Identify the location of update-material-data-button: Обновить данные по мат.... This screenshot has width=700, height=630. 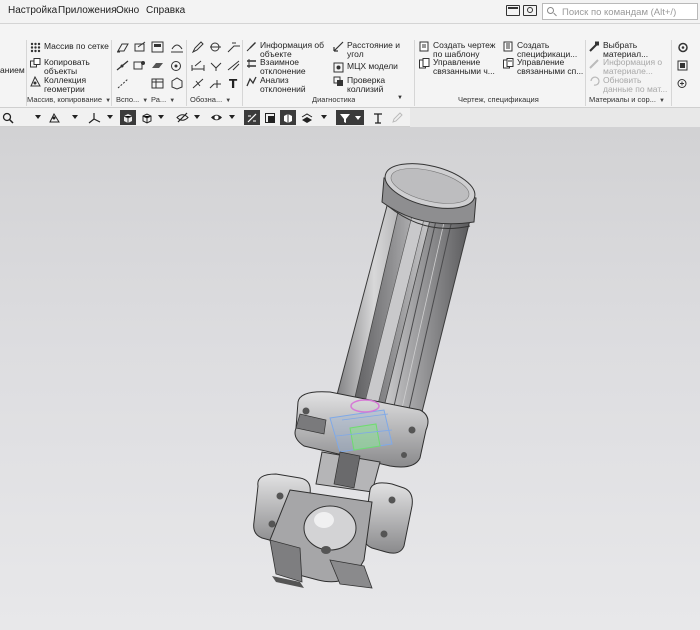
(628, 84).